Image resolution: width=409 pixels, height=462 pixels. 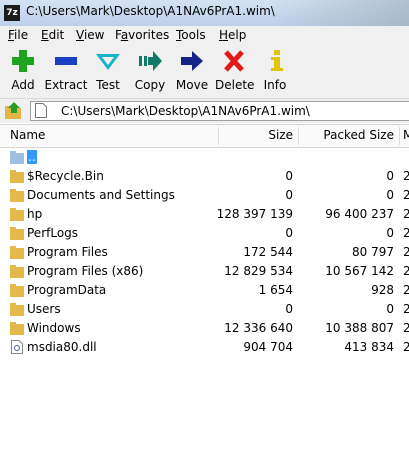 I want to click on file-row: msdia80.dll 904 704 413 834 2, so click(x=204, y=347).